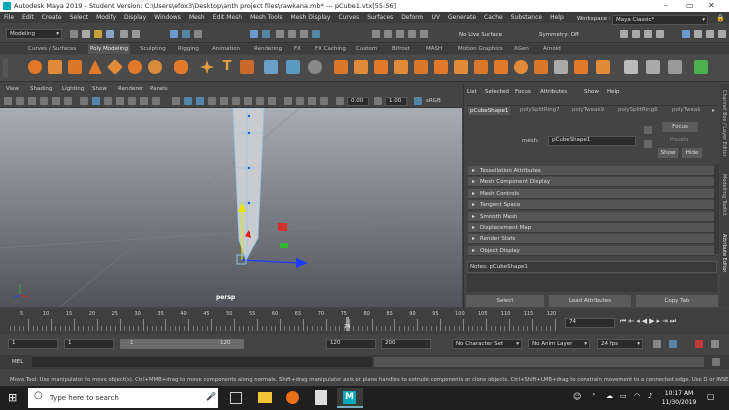  Describe the element at coordinates (153, 49) in the screenshot. I see `shelf-tab-sculpting: Sculpting` at that location.